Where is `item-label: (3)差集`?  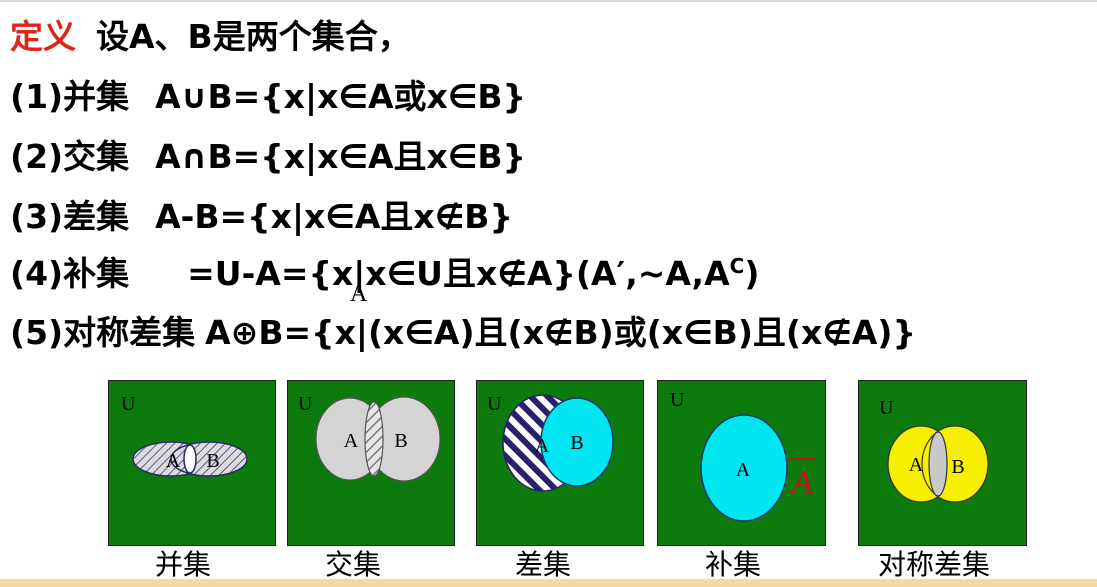
item-label: (3)差集 is located at coordinates (70, 216).